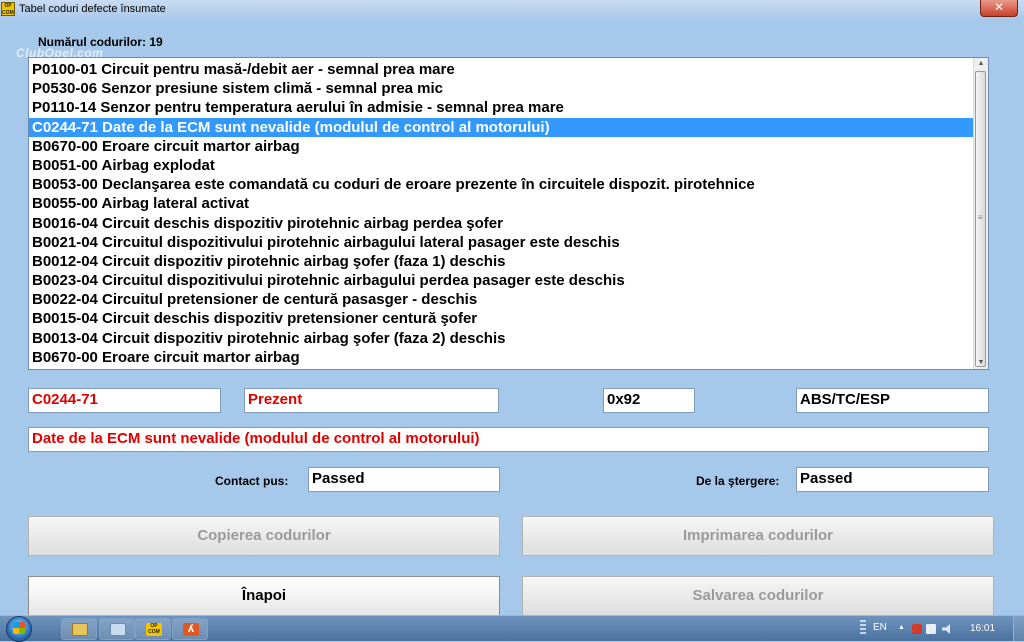  I want to click on network-icon, so click(931, 629).